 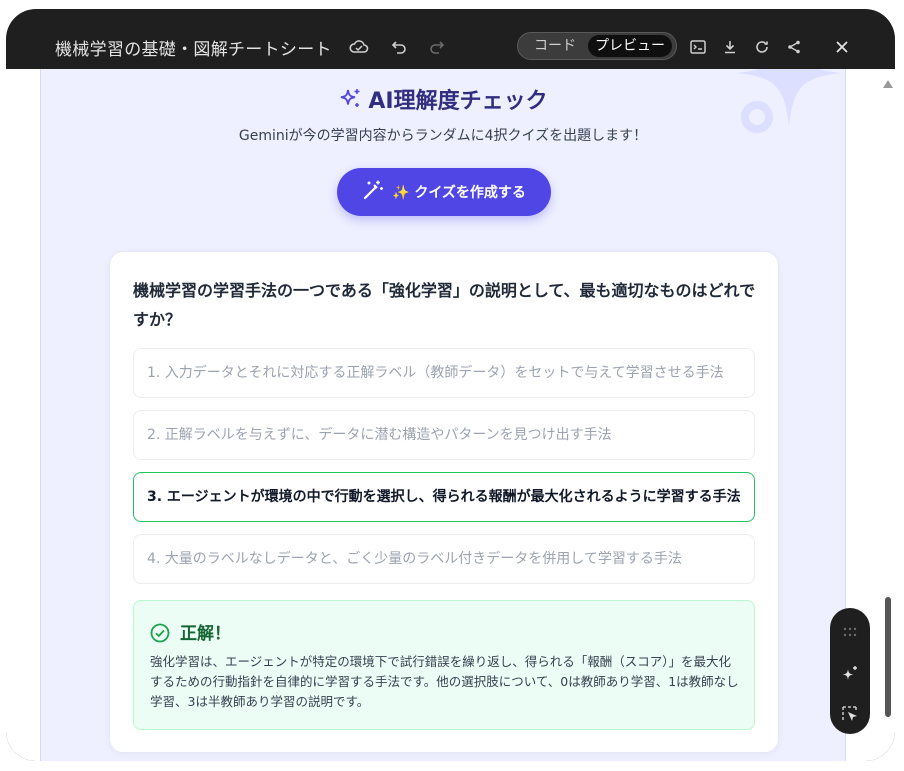 What do you see at coordinates (444, 559) in the screenshot?
I see `quiz-option-4: 4. 大量のラベルなしデータと、ごく少量のラベル付きデータを併用して学習する手法` at bounding box center [444, 559].